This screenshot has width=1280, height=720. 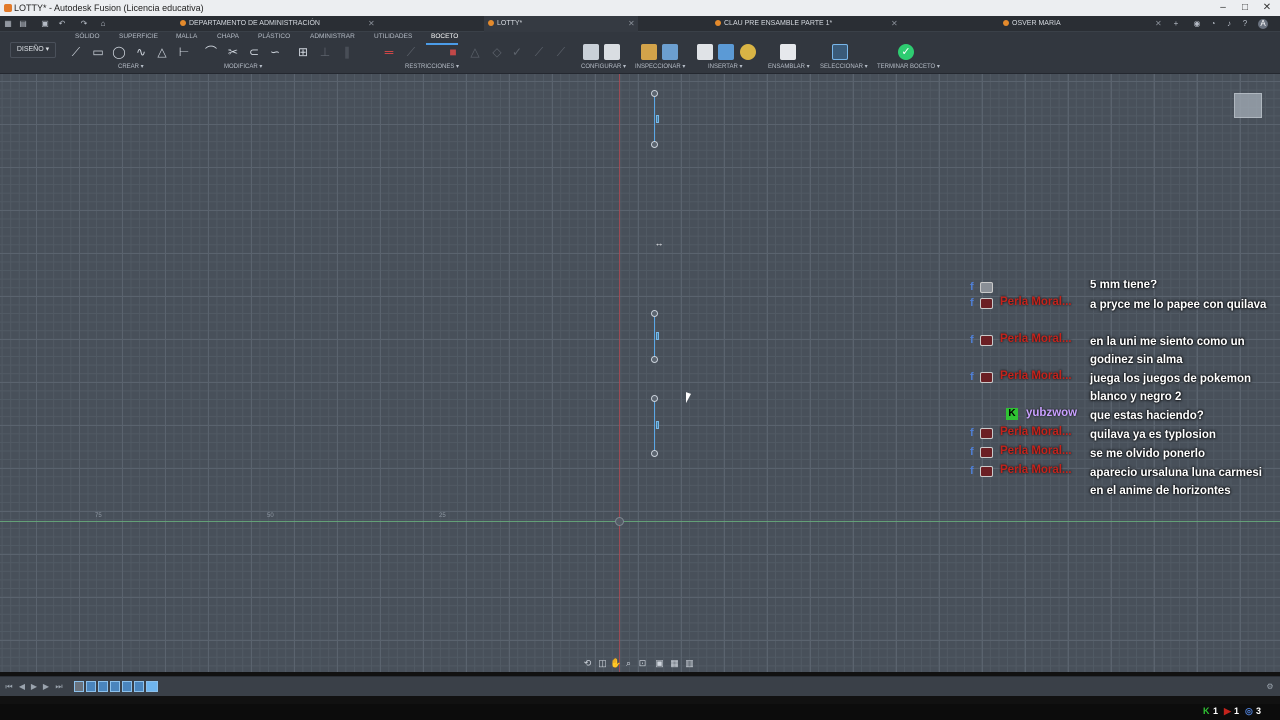 I want to click on tab-osver: OSVER MARIA ✕, so click(x=1083, y=24).